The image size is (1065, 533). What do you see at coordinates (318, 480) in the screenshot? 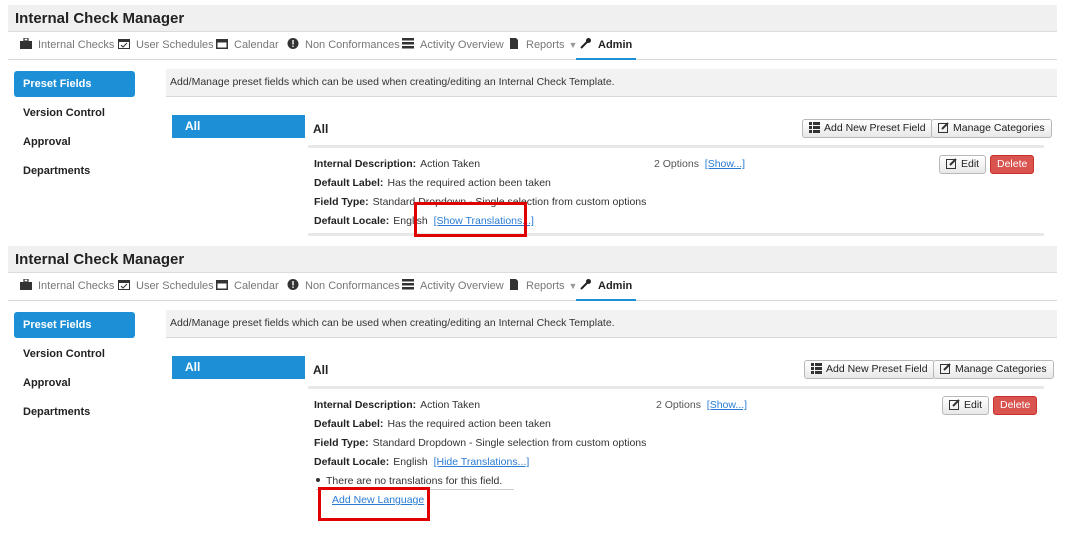
I see `bullet-icon` at bounding box center [318, 480].